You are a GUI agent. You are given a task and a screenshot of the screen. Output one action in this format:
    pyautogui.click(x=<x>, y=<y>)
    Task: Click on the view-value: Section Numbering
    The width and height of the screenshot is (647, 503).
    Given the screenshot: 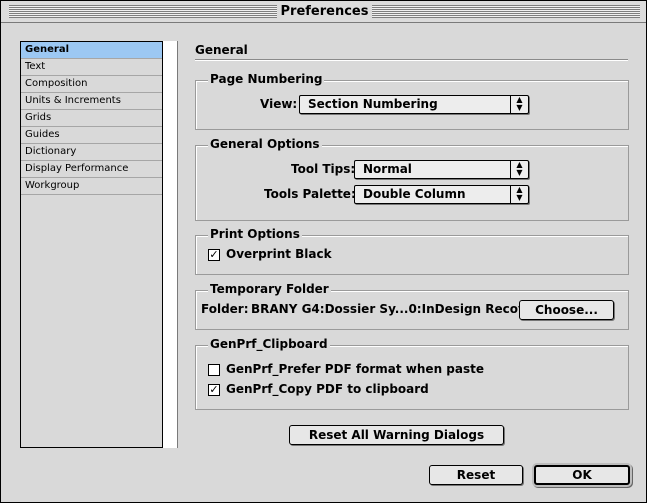 What is the action you would take?
    pyautogui.click(x=373, y=104)
    